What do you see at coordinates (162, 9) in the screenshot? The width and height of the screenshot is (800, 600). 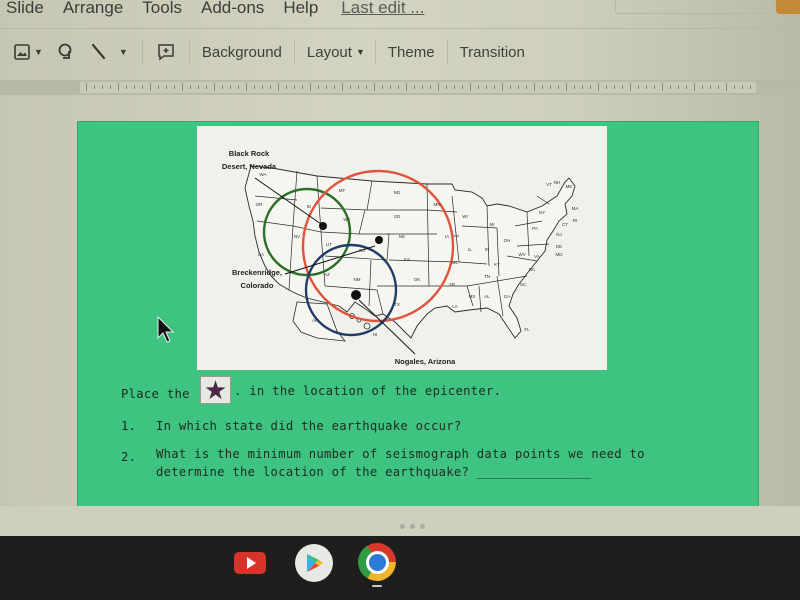 I see `menu-tools: Tools` at bounding box center [162, 9].